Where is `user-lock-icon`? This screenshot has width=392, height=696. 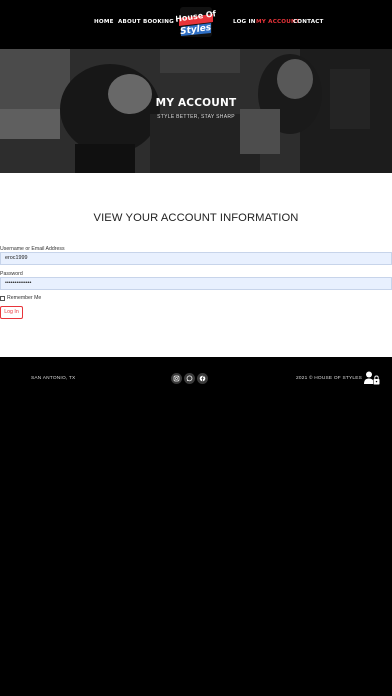 user-lock-icon is located at coordinates (372, 378).